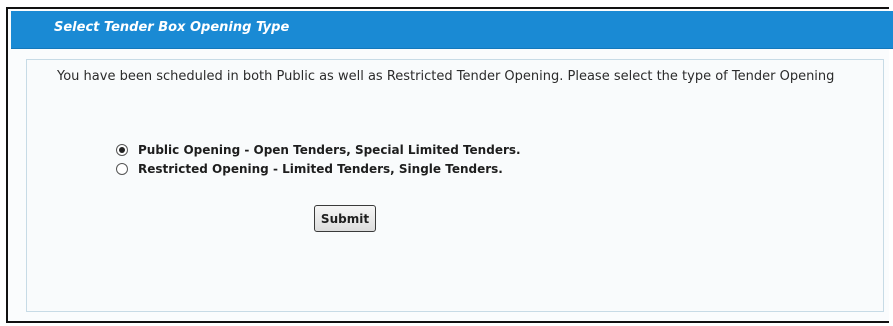 The width and height of the screenshot is (893, 326). What do you see at coordinates (452, 30) in the screenshot?
I see `panel-header: Select Tender Box Opening Type` at bounding box center [452, 30].